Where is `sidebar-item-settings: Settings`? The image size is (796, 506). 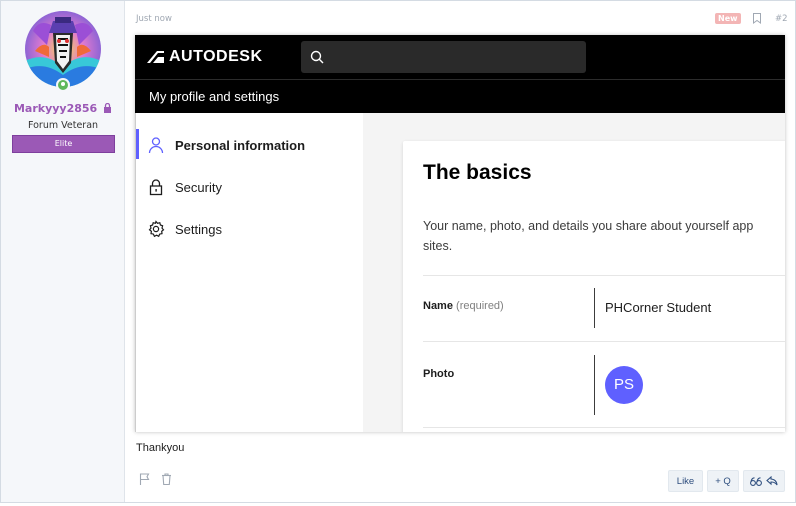
sidebar-item-settings: Settings is located at coordinates (250, 229).